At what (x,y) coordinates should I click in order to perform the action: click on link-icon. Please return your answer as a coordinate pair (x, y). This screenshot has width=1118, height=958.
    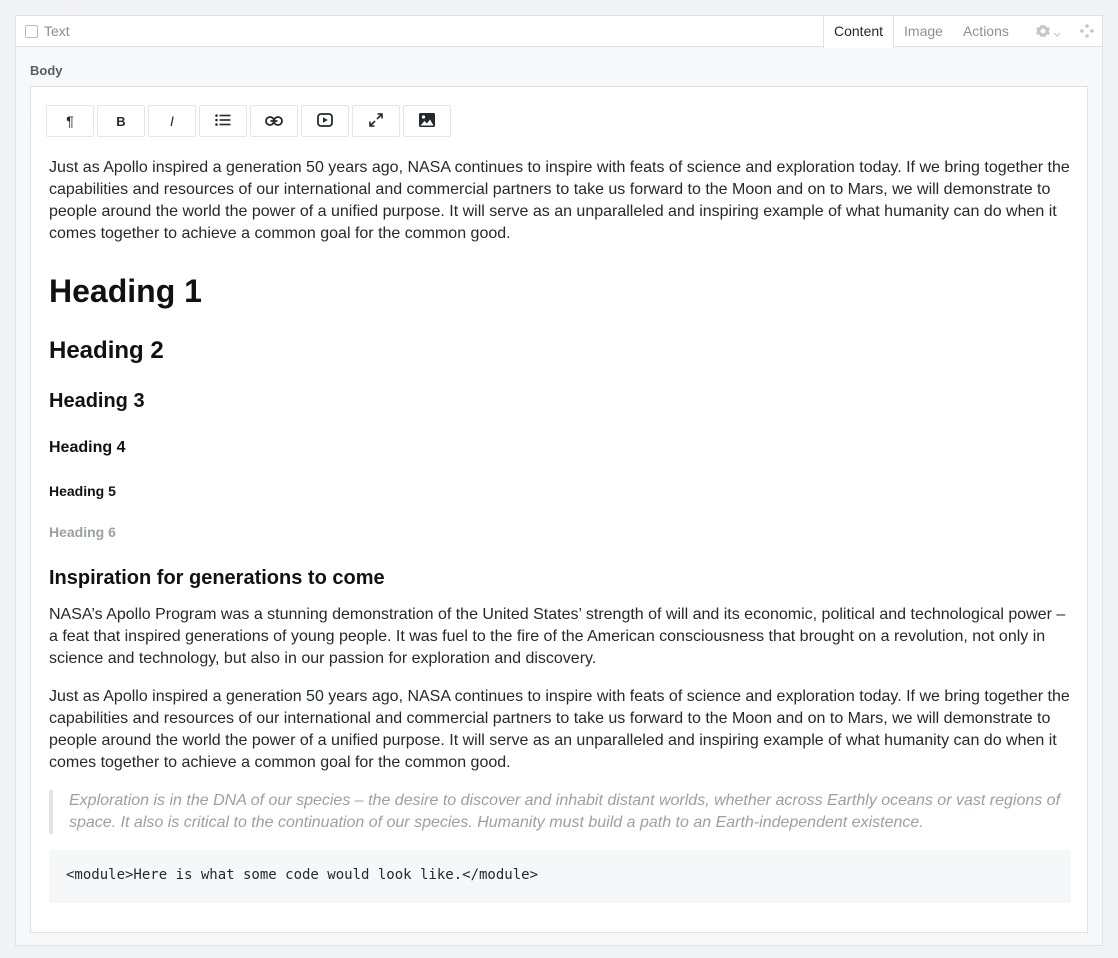
    Looking at the image, I should click on (274, 121).